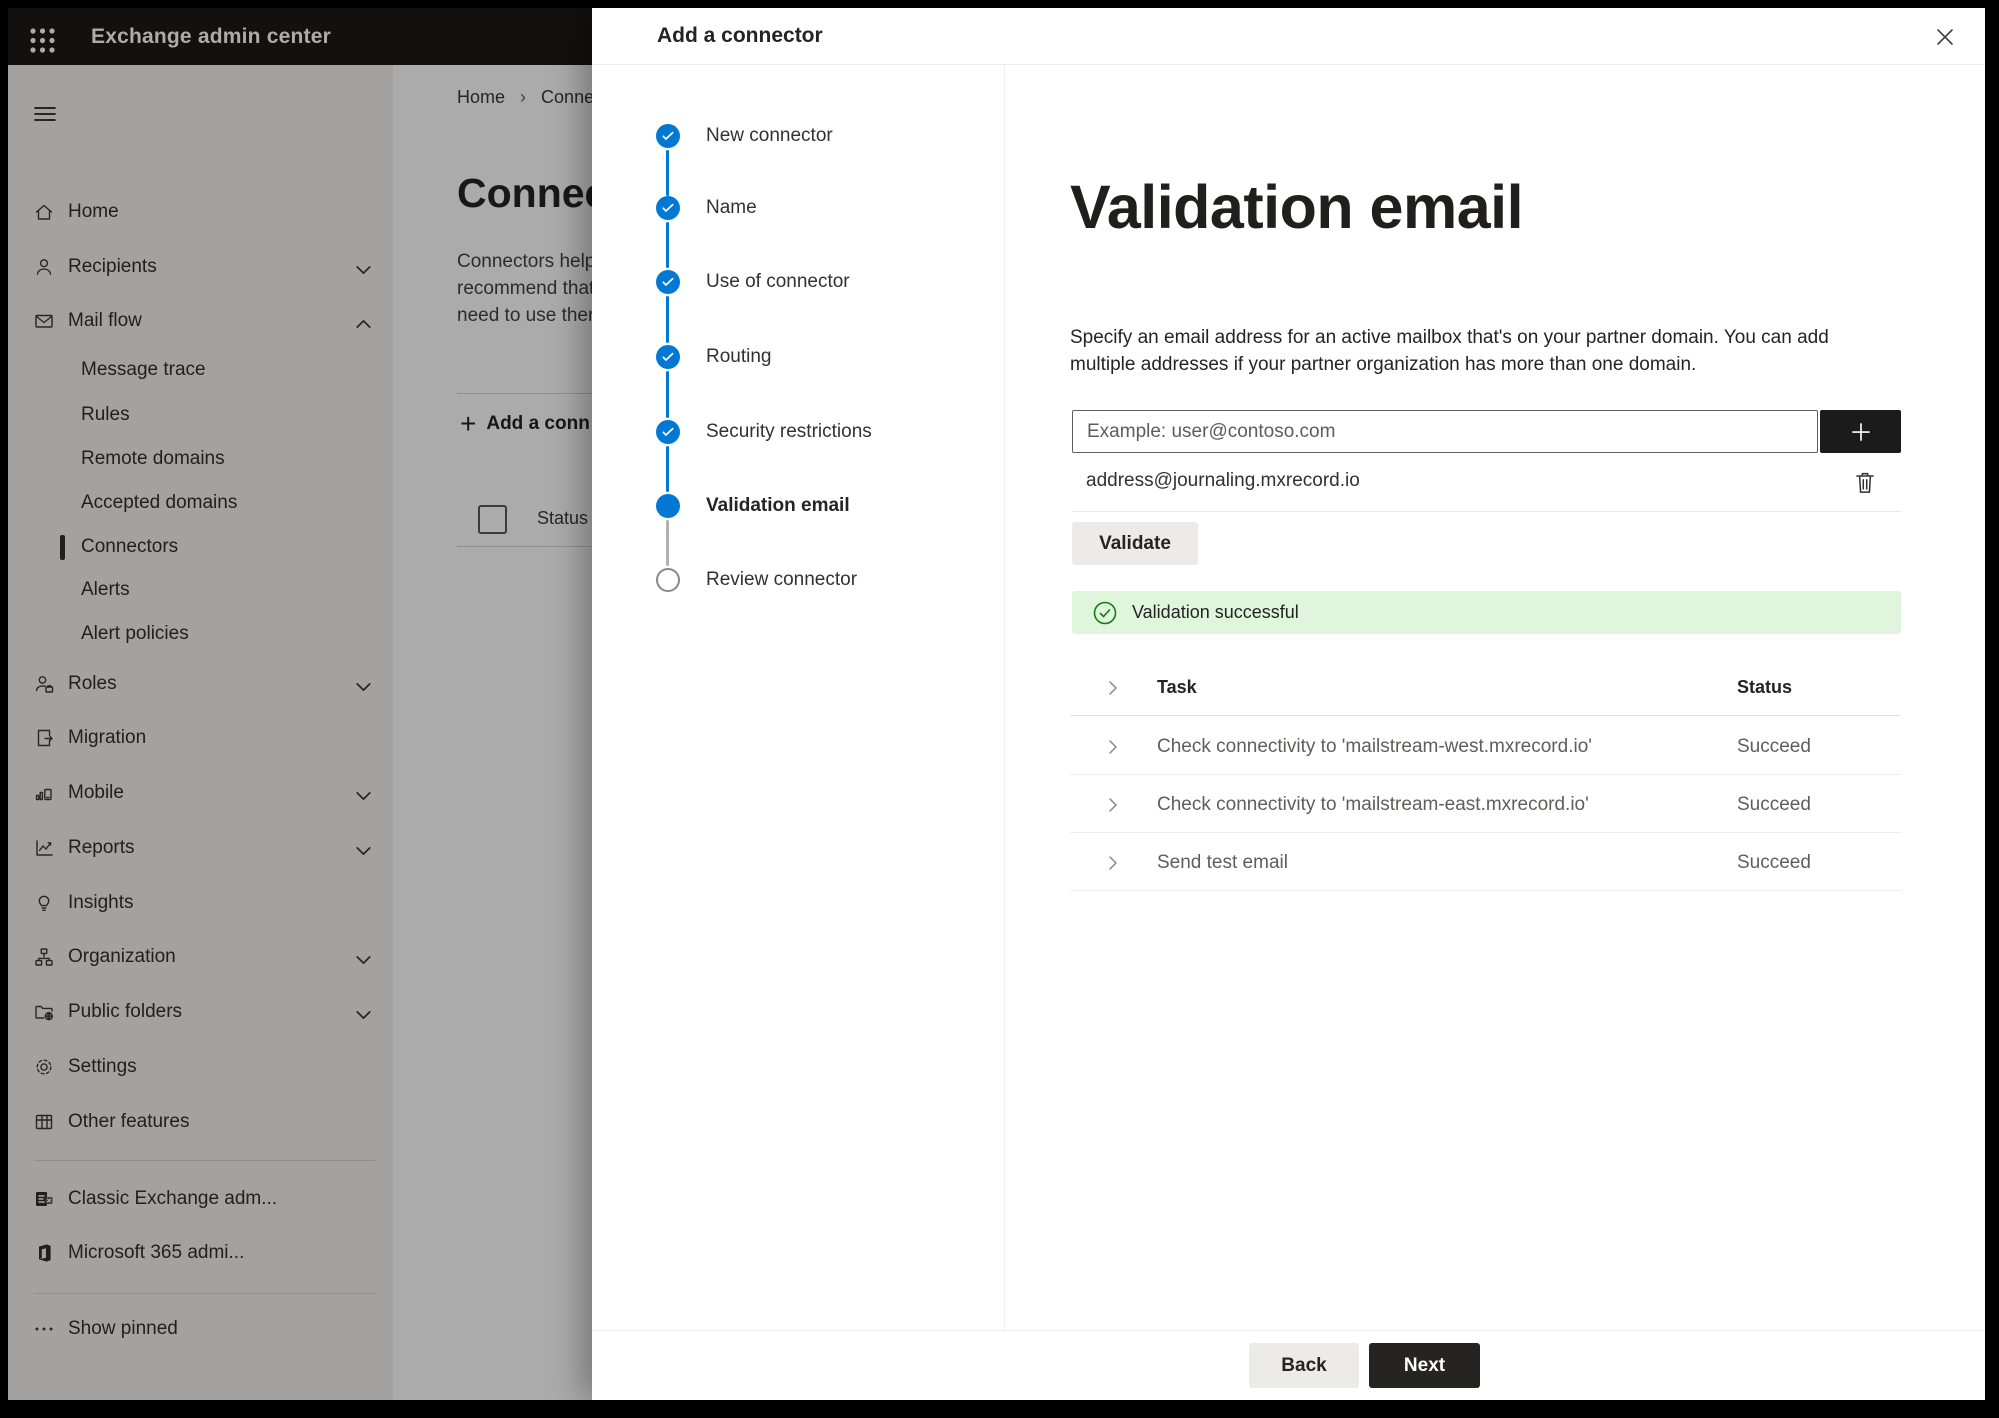  I want to click on validate-button: Validate, so click(1135, 543).